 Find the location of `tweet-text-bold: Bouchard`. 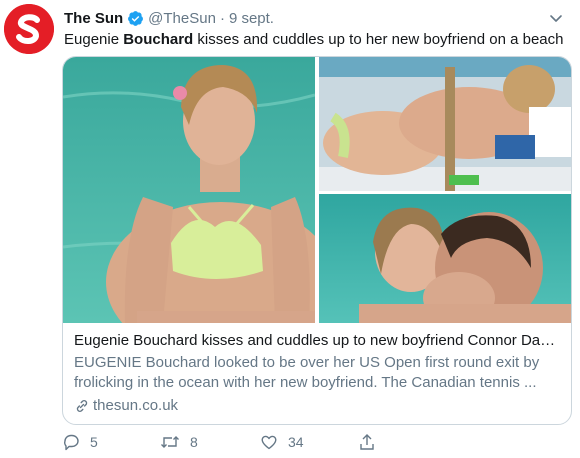

tweet-text-bold: Bouchard is located at coordinates (158, 39).